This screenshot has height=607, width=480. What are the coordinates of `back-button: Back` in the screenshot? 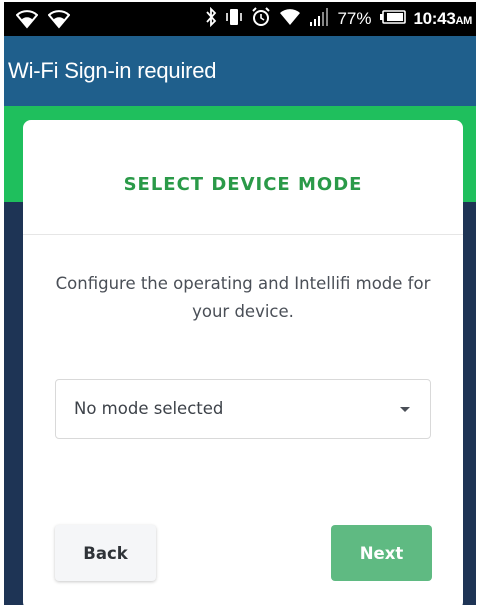 It's located at (105, 553).